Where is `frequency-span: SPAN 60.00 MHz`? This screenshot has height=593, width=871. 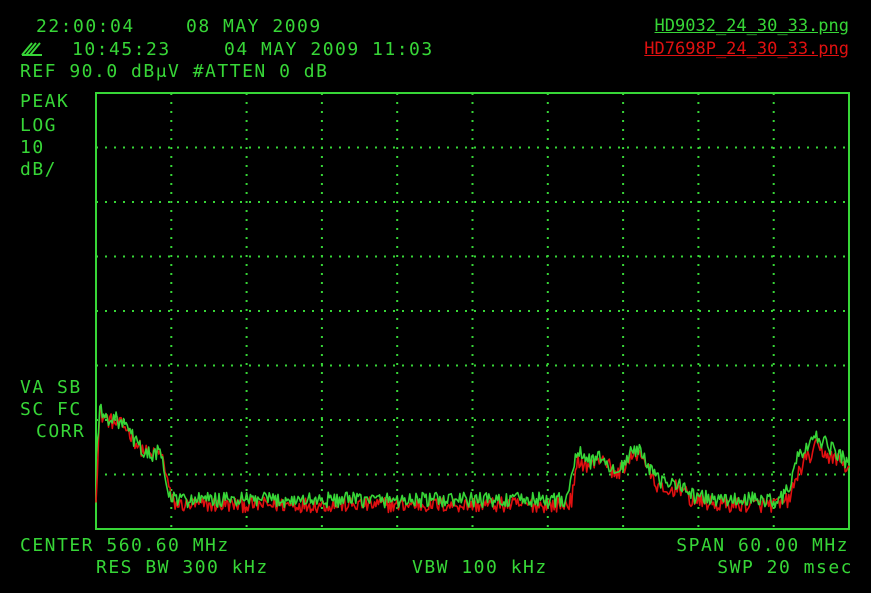
frequency-span: SPAN 60.00 MHz is located at coordinates (762, 545).